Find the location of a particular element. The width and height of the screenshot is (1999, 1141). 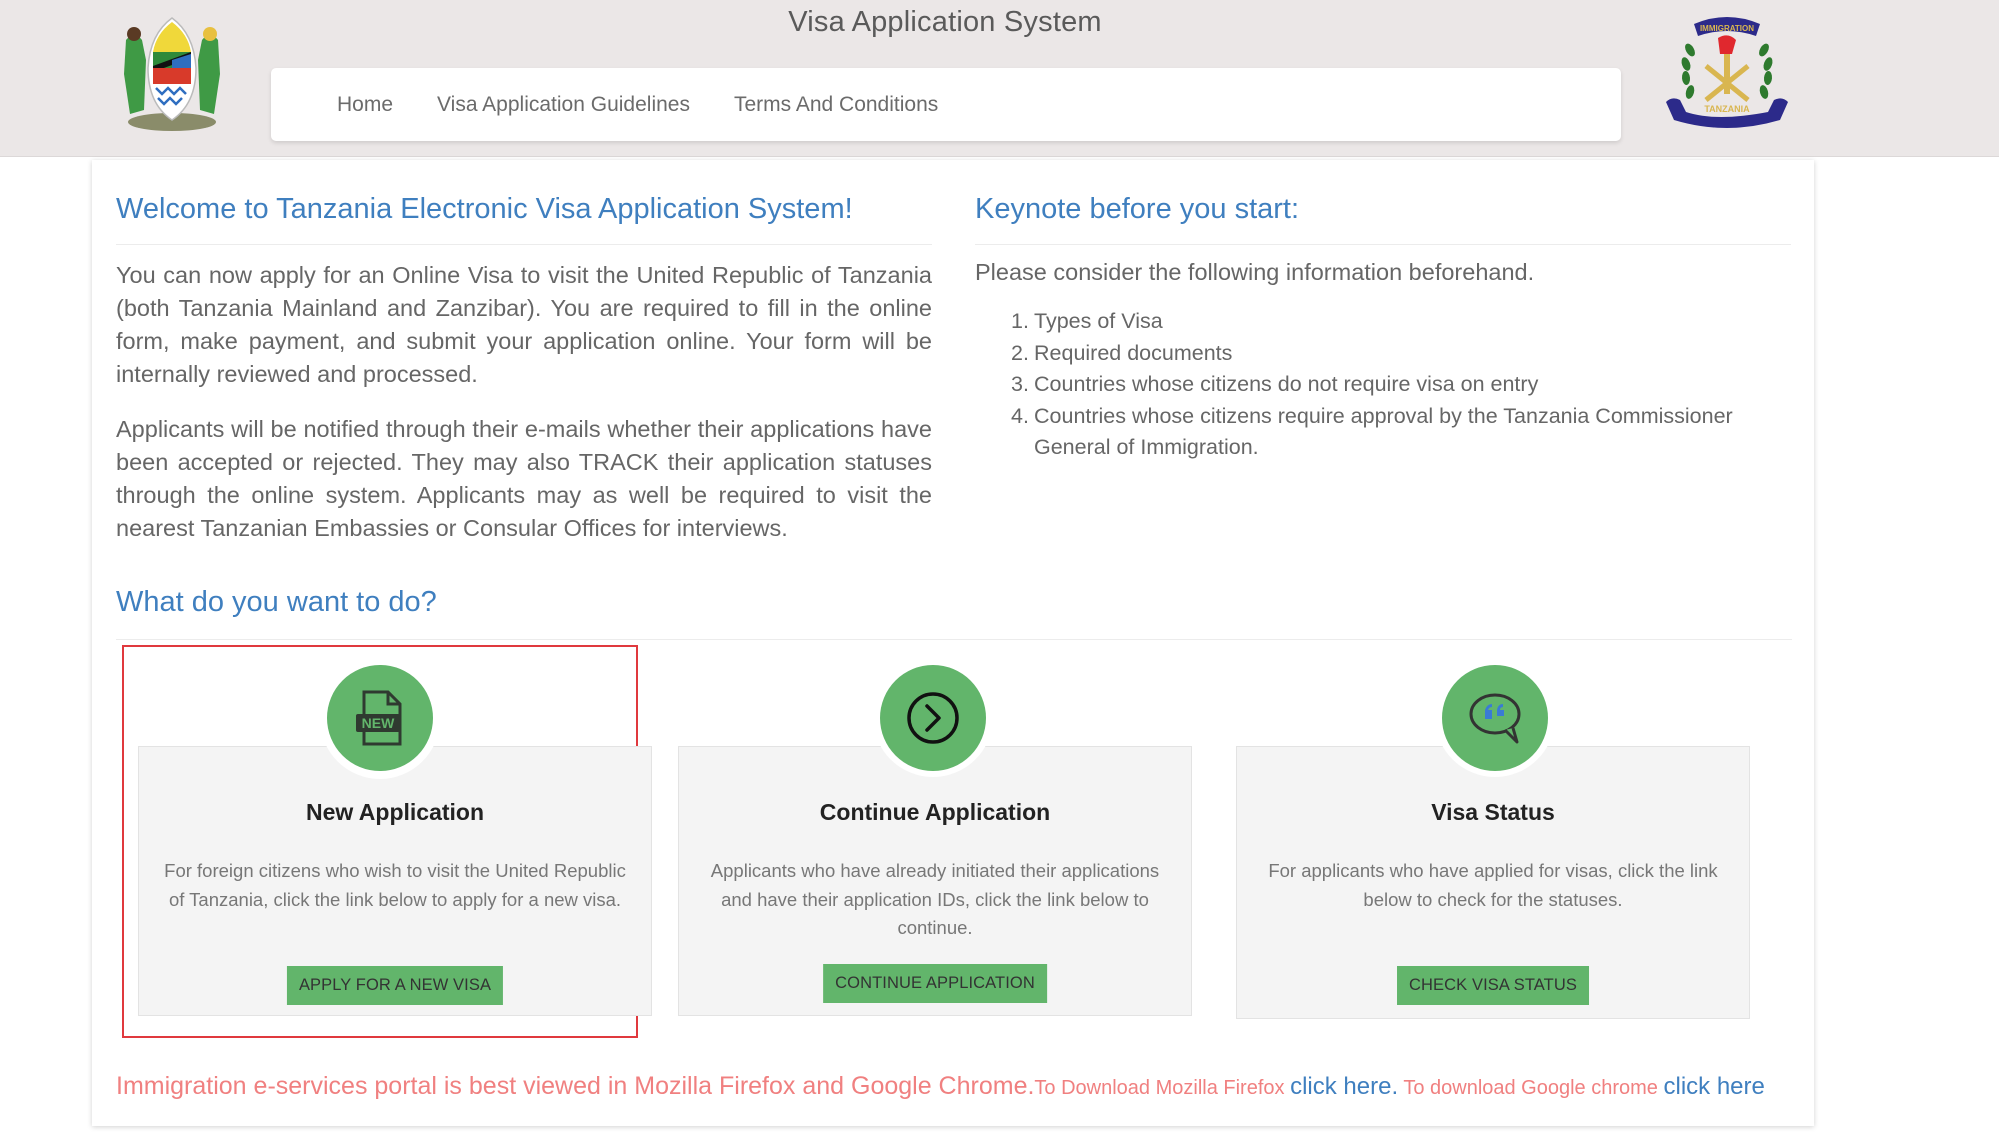

card-title: New Application is located at coordinates (395, 812).